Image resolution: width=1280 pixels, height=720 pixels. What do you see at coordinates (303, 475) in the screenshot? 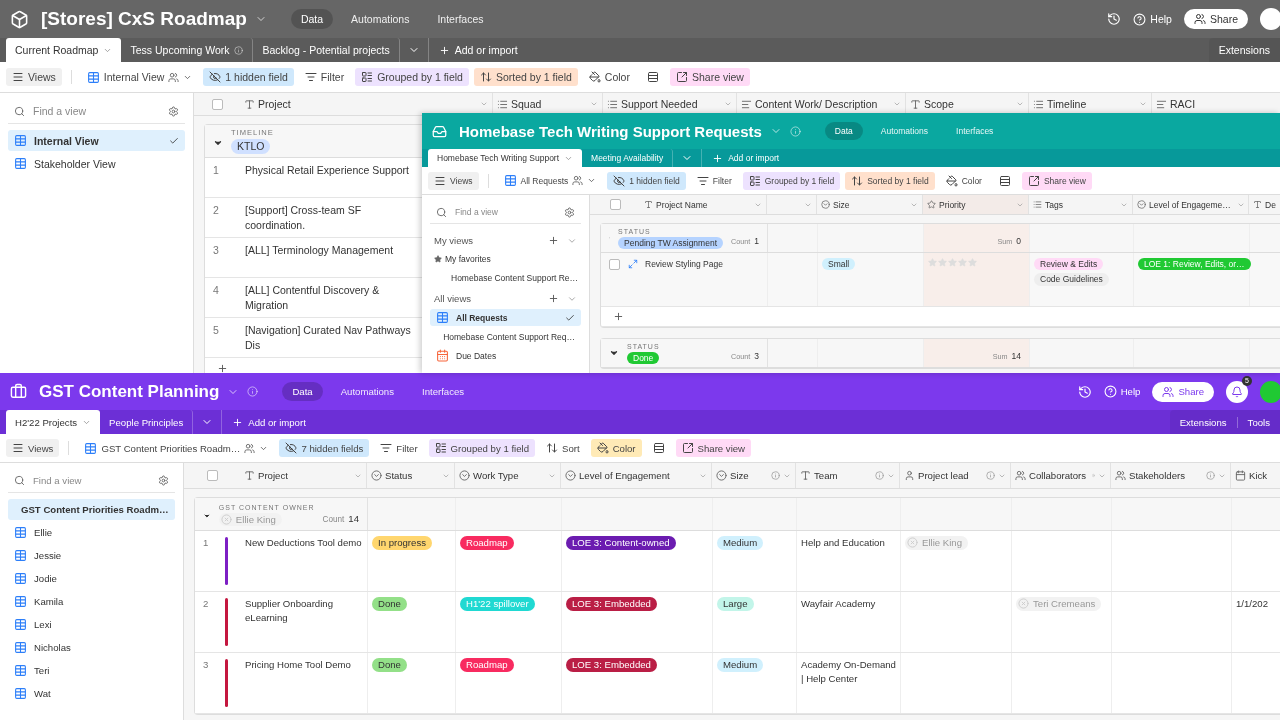
I see `column-header: Project` at bounding box center [303, 475].